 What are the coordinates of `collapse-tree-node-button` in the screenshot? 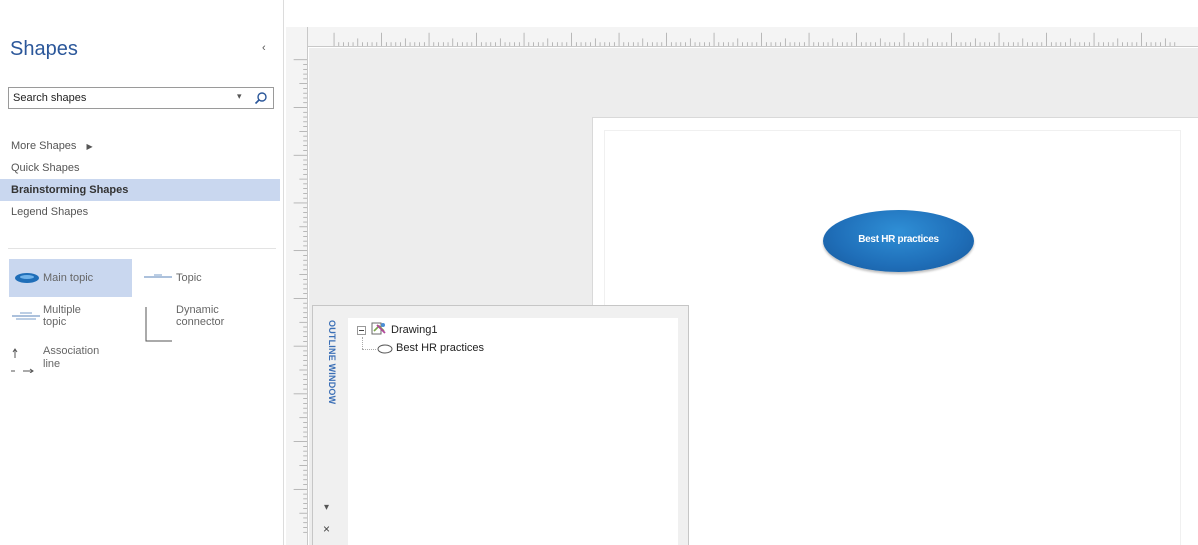 It's located at (361, 330).